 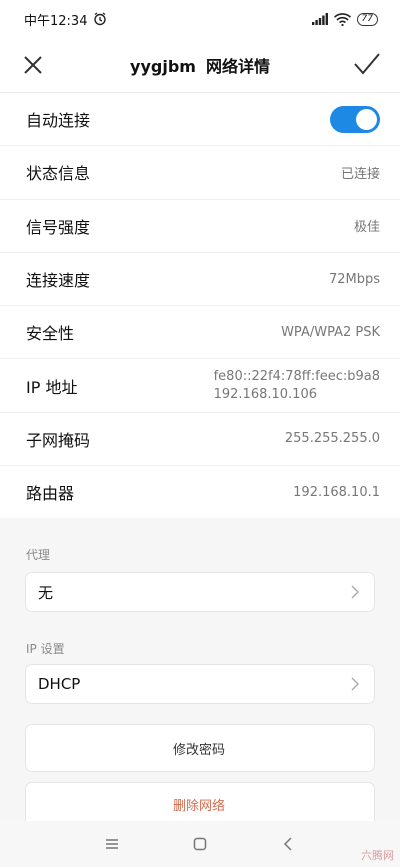 What do you see at coordinates (200, 19) in the screenshot?
I see `status-bar: 中午12:34 77` at bounding box center [200, 19].